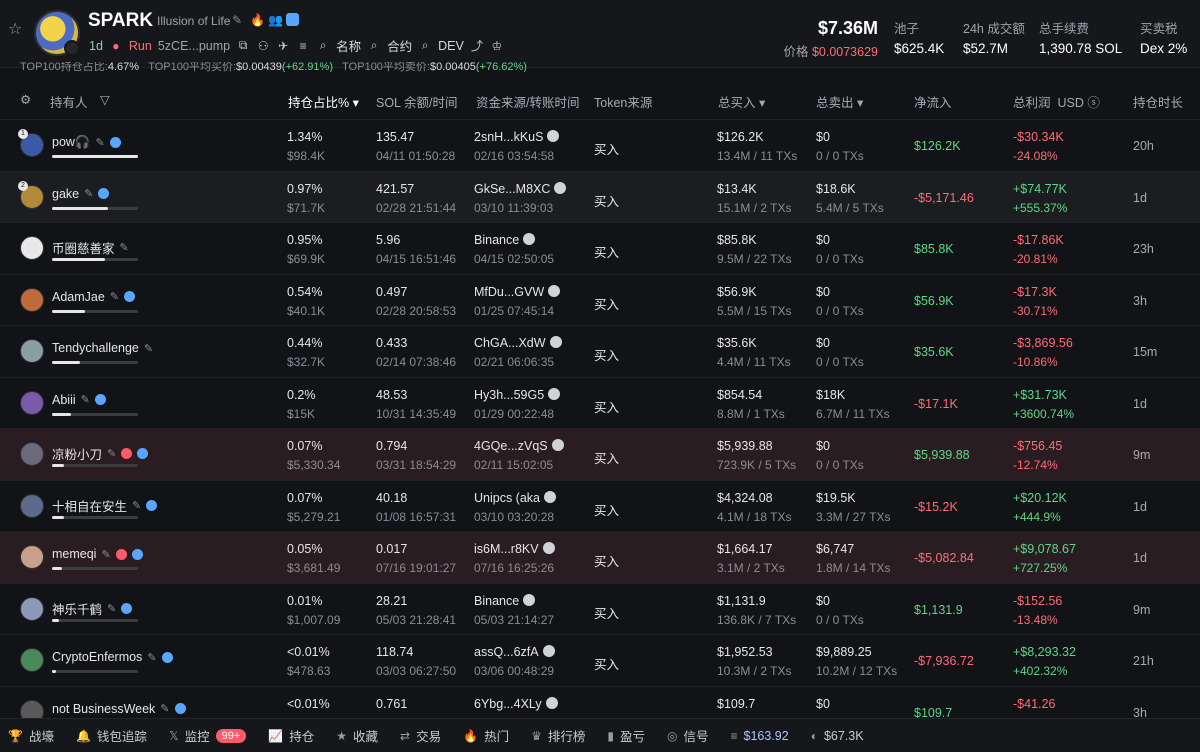  What do you see at coordinates (688, 735) in the screenshot?
I see `bottom-item-signal: ◎ 信号` at bounding box center [688, 735].